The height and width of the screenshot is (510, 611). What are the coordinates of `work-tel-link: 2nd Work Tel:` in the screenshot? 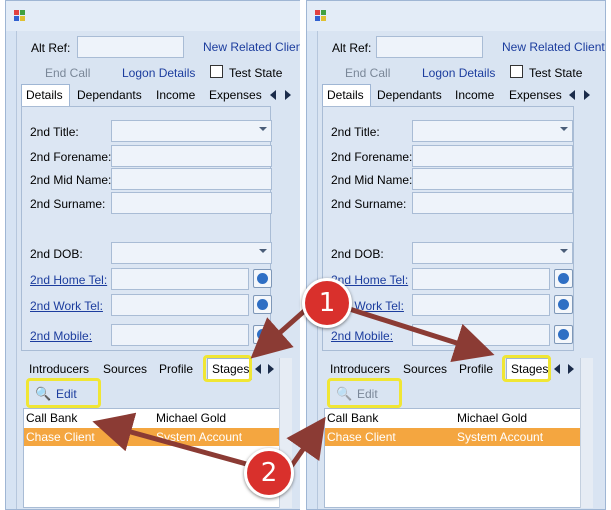 It's located at (66, 306).